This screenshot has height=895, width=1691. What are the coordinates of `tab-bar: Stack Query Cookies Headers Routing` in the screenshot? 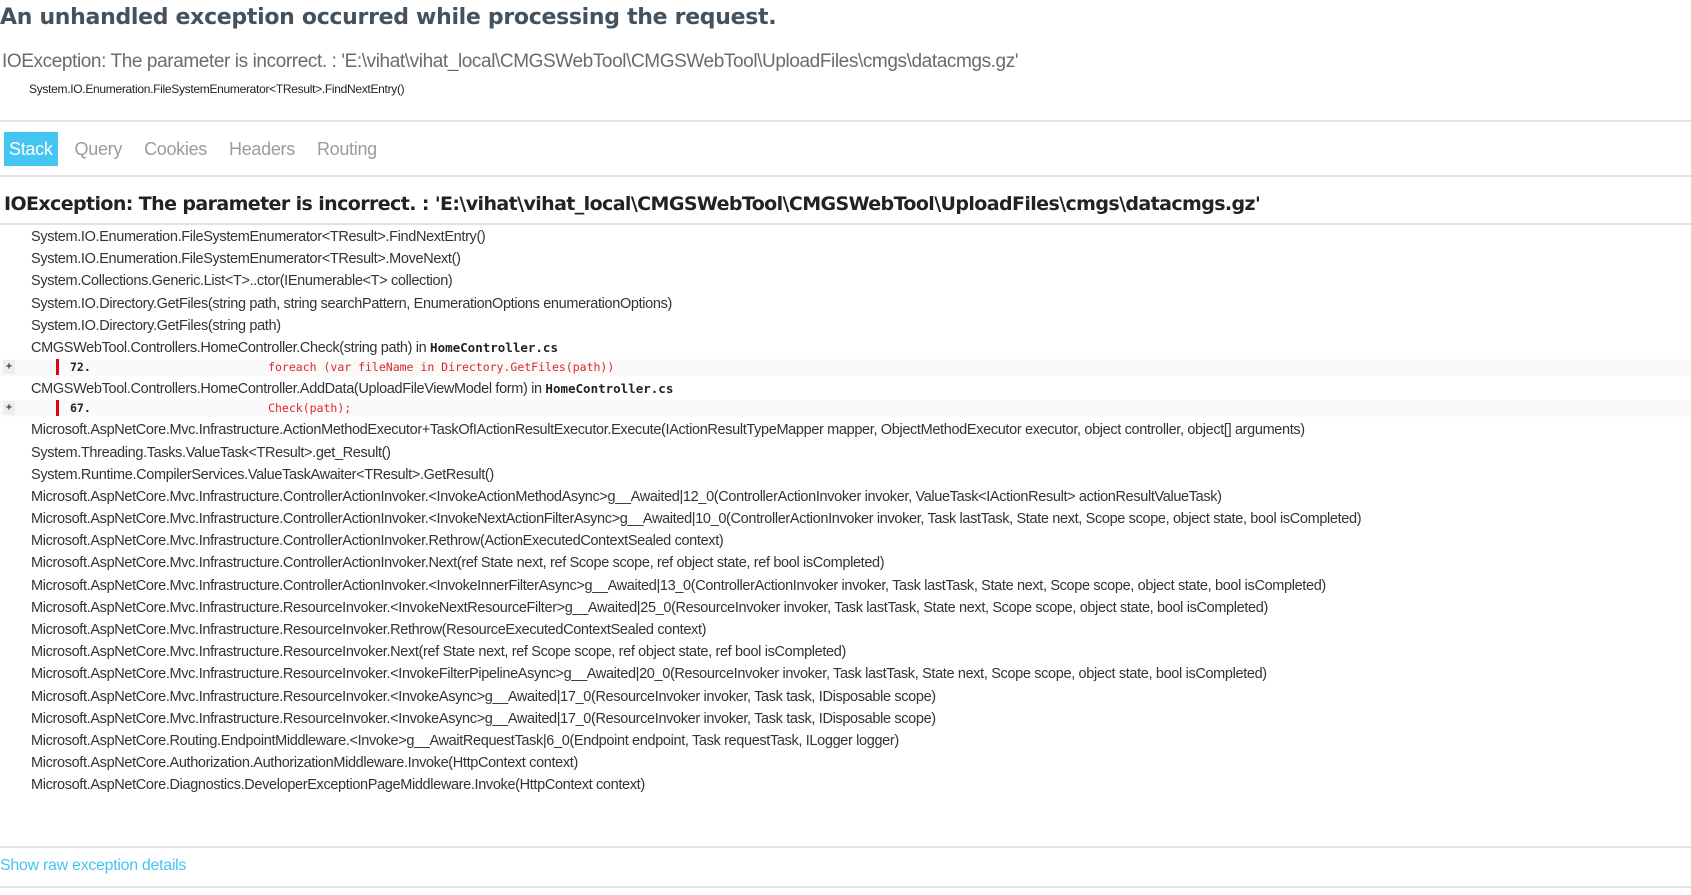 It's located at (199, 149).